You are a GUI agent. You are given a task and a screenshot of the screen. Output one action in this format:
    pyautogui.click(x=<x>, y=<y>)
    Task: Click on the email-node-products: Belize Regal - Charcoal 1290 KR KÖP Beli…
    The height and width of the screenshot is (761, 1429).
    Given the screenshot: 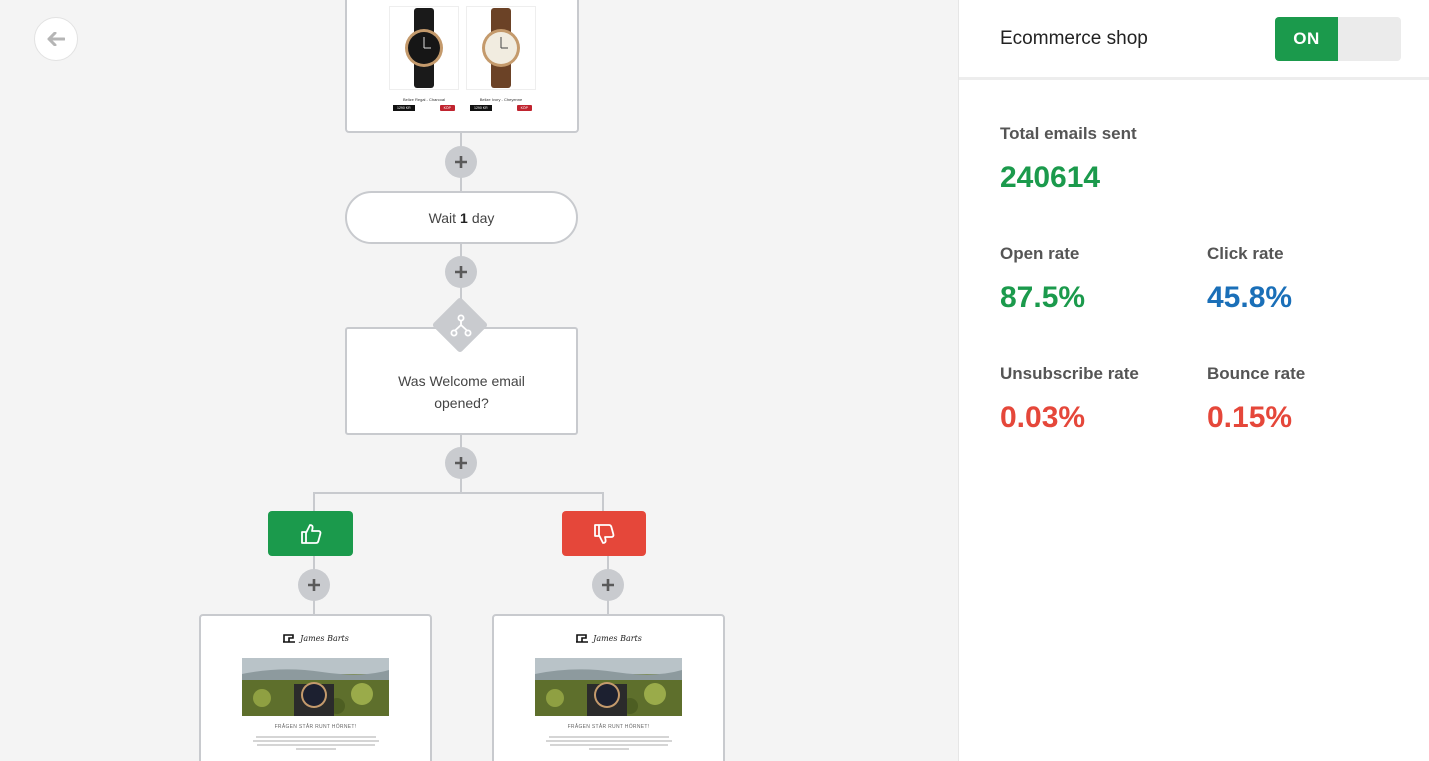 What is the action you would take?
    pyautogui.click(x=462, y=66)
    